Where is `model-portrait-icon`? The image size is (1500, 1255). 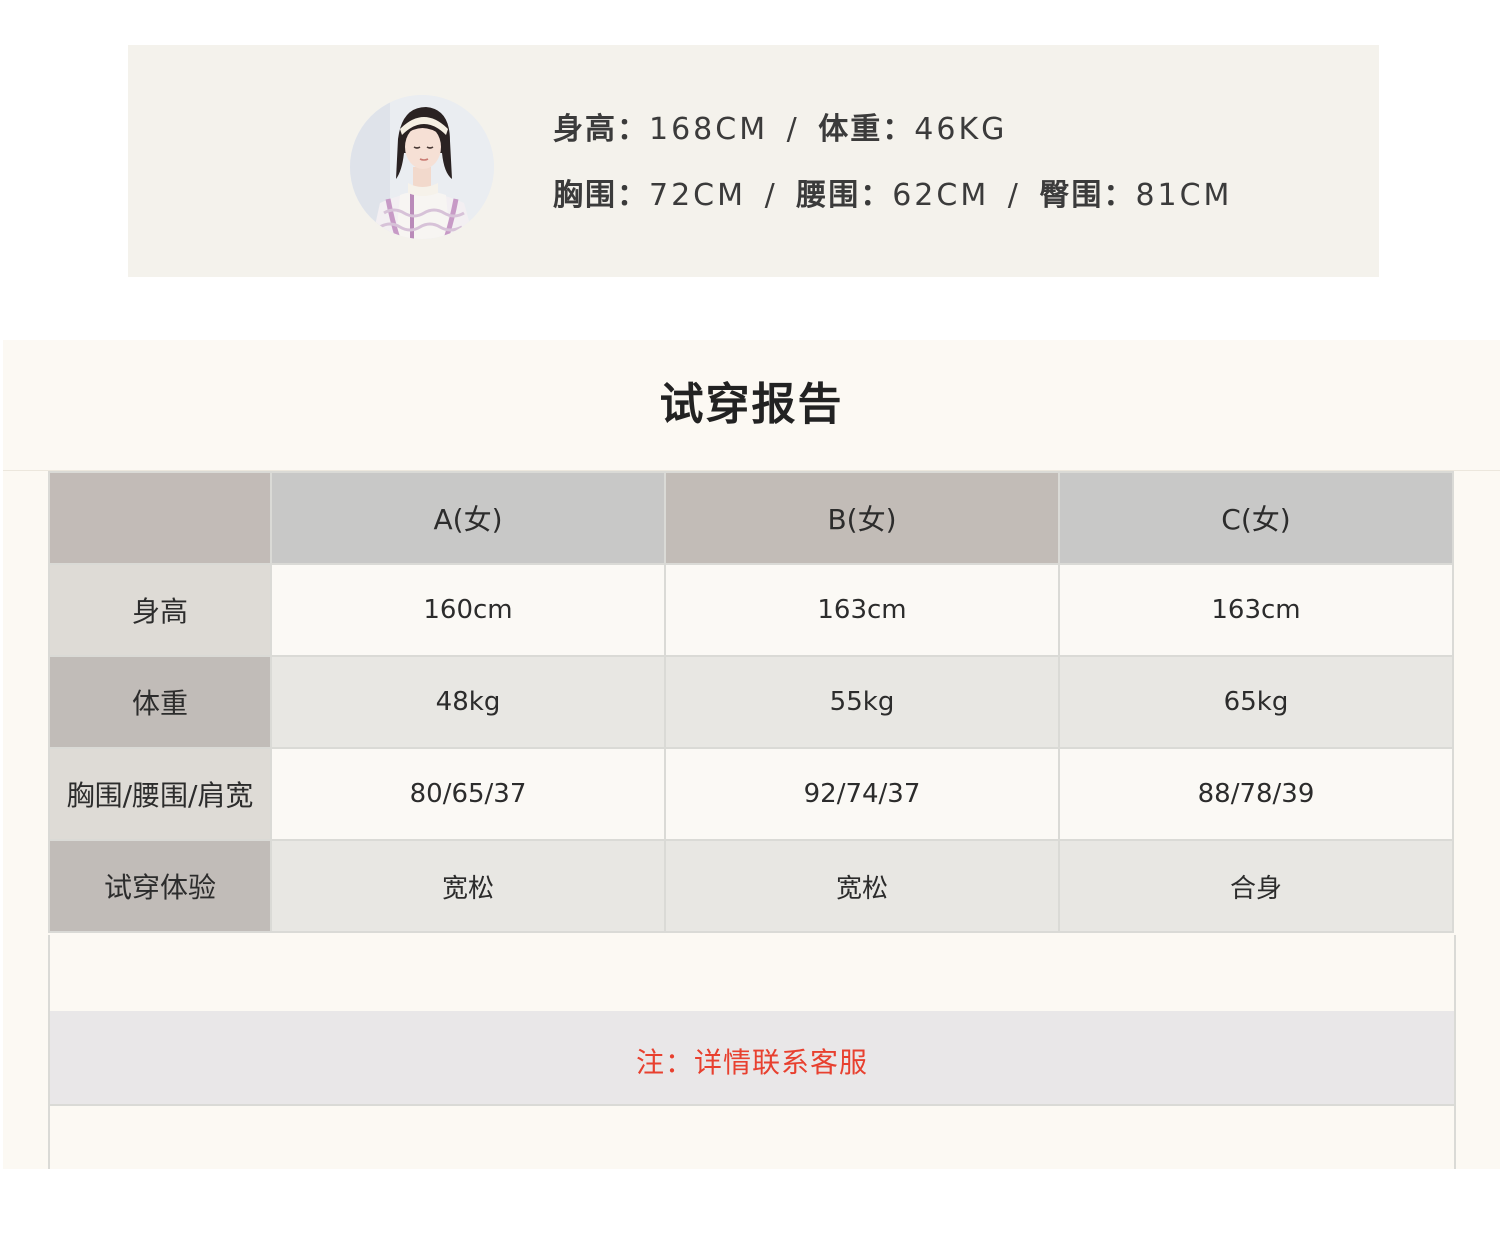 model-portrait-icon is located at coordinates (422, 167).